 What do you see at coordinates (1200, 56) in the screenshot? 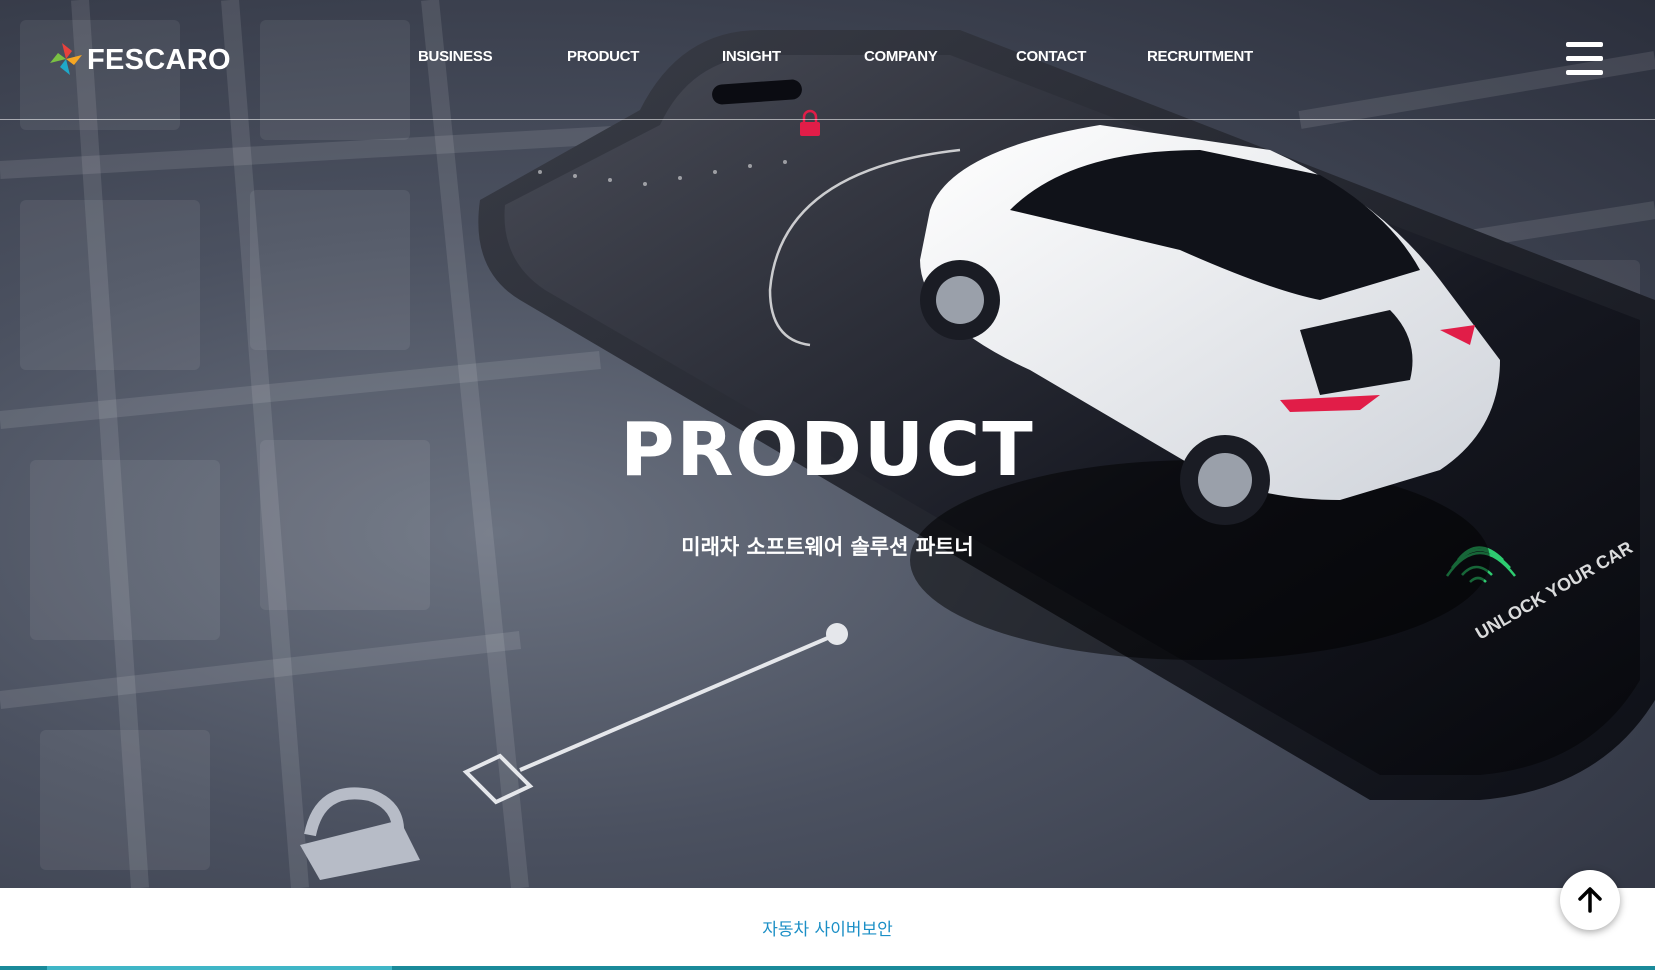
I see `nav-item-recruitment: RECRUITMENT` at bounding box center [1200, 56].